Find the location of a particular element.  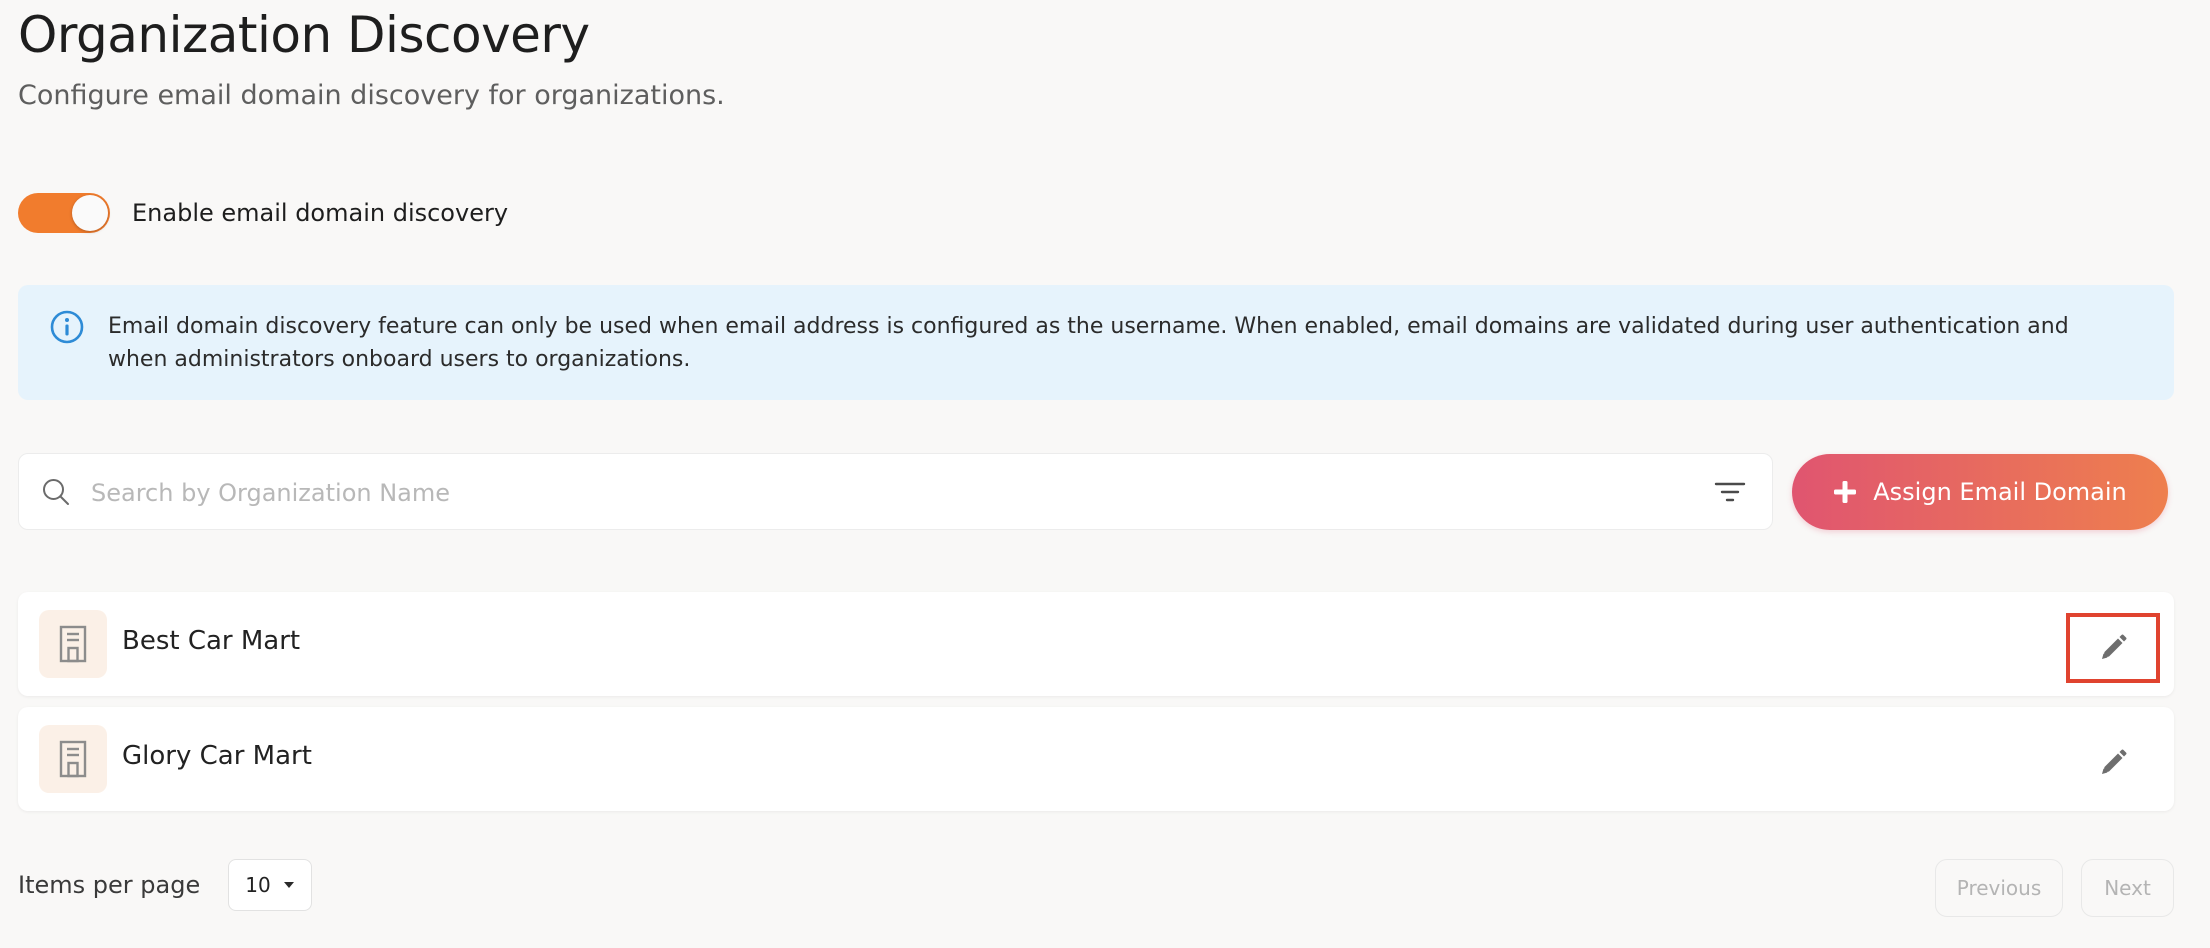

plus-icon is located at coordinates (1845, 492).